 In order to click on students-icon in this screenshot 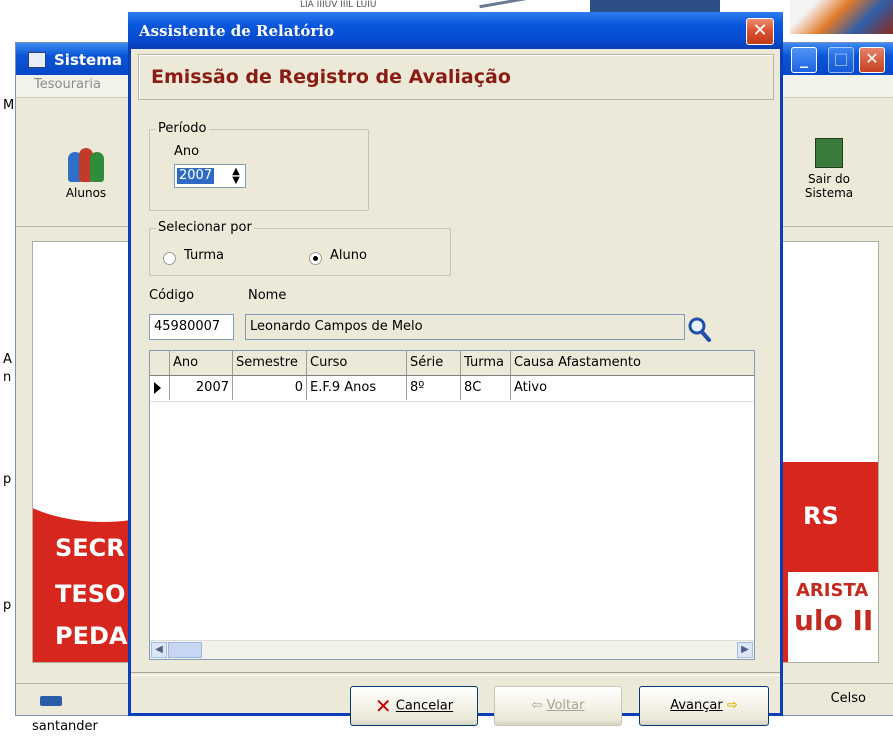, I will do `click(86, 160)`.